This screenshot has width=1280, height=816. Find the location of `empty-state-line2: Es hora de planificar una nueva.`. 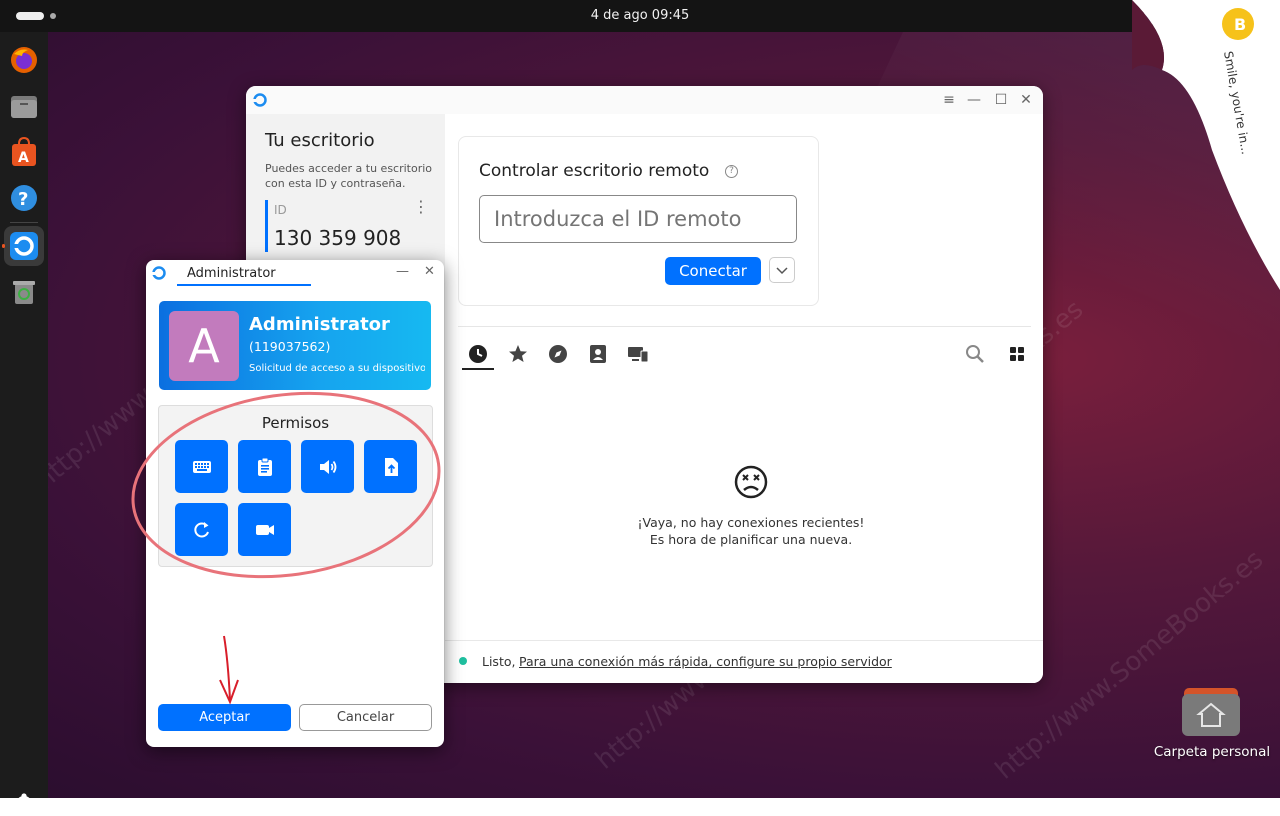

empty-state-line2: Es hora de planificar una nueva. is located at coordinates (751, 539).